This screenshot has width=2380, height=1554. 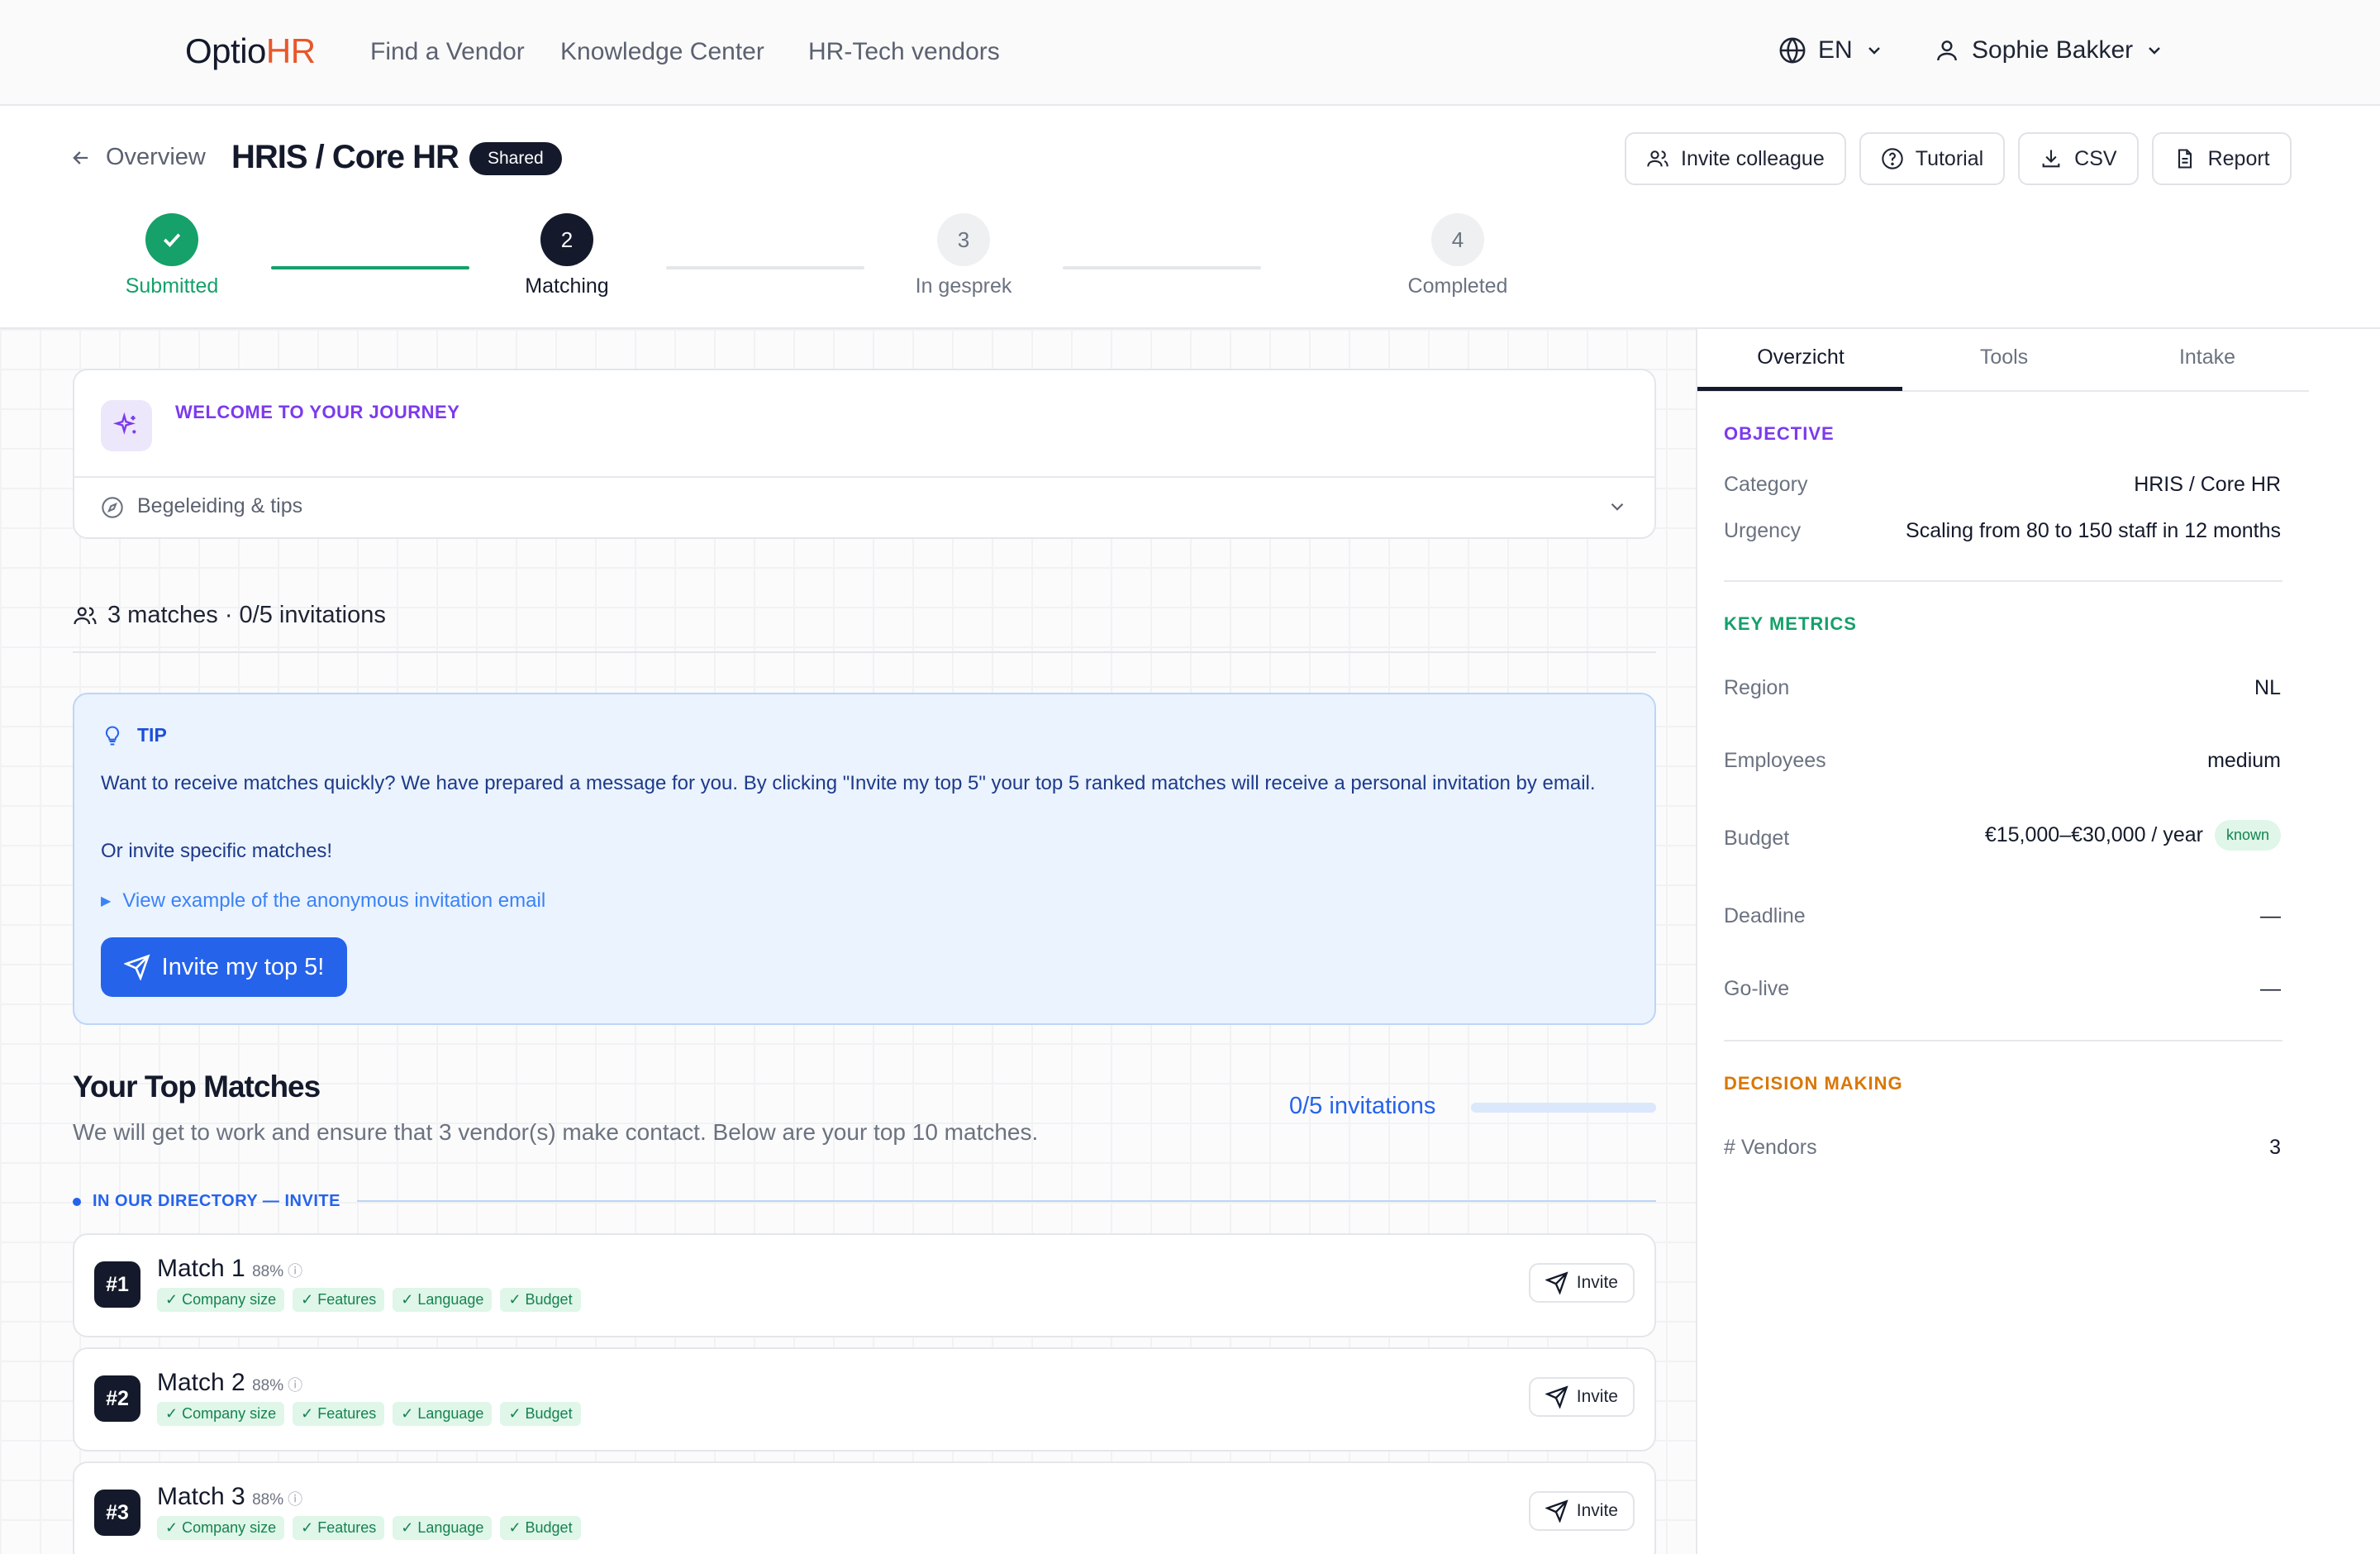 I want to click on step-matching-label: Matching, so click(x=567, y=286).